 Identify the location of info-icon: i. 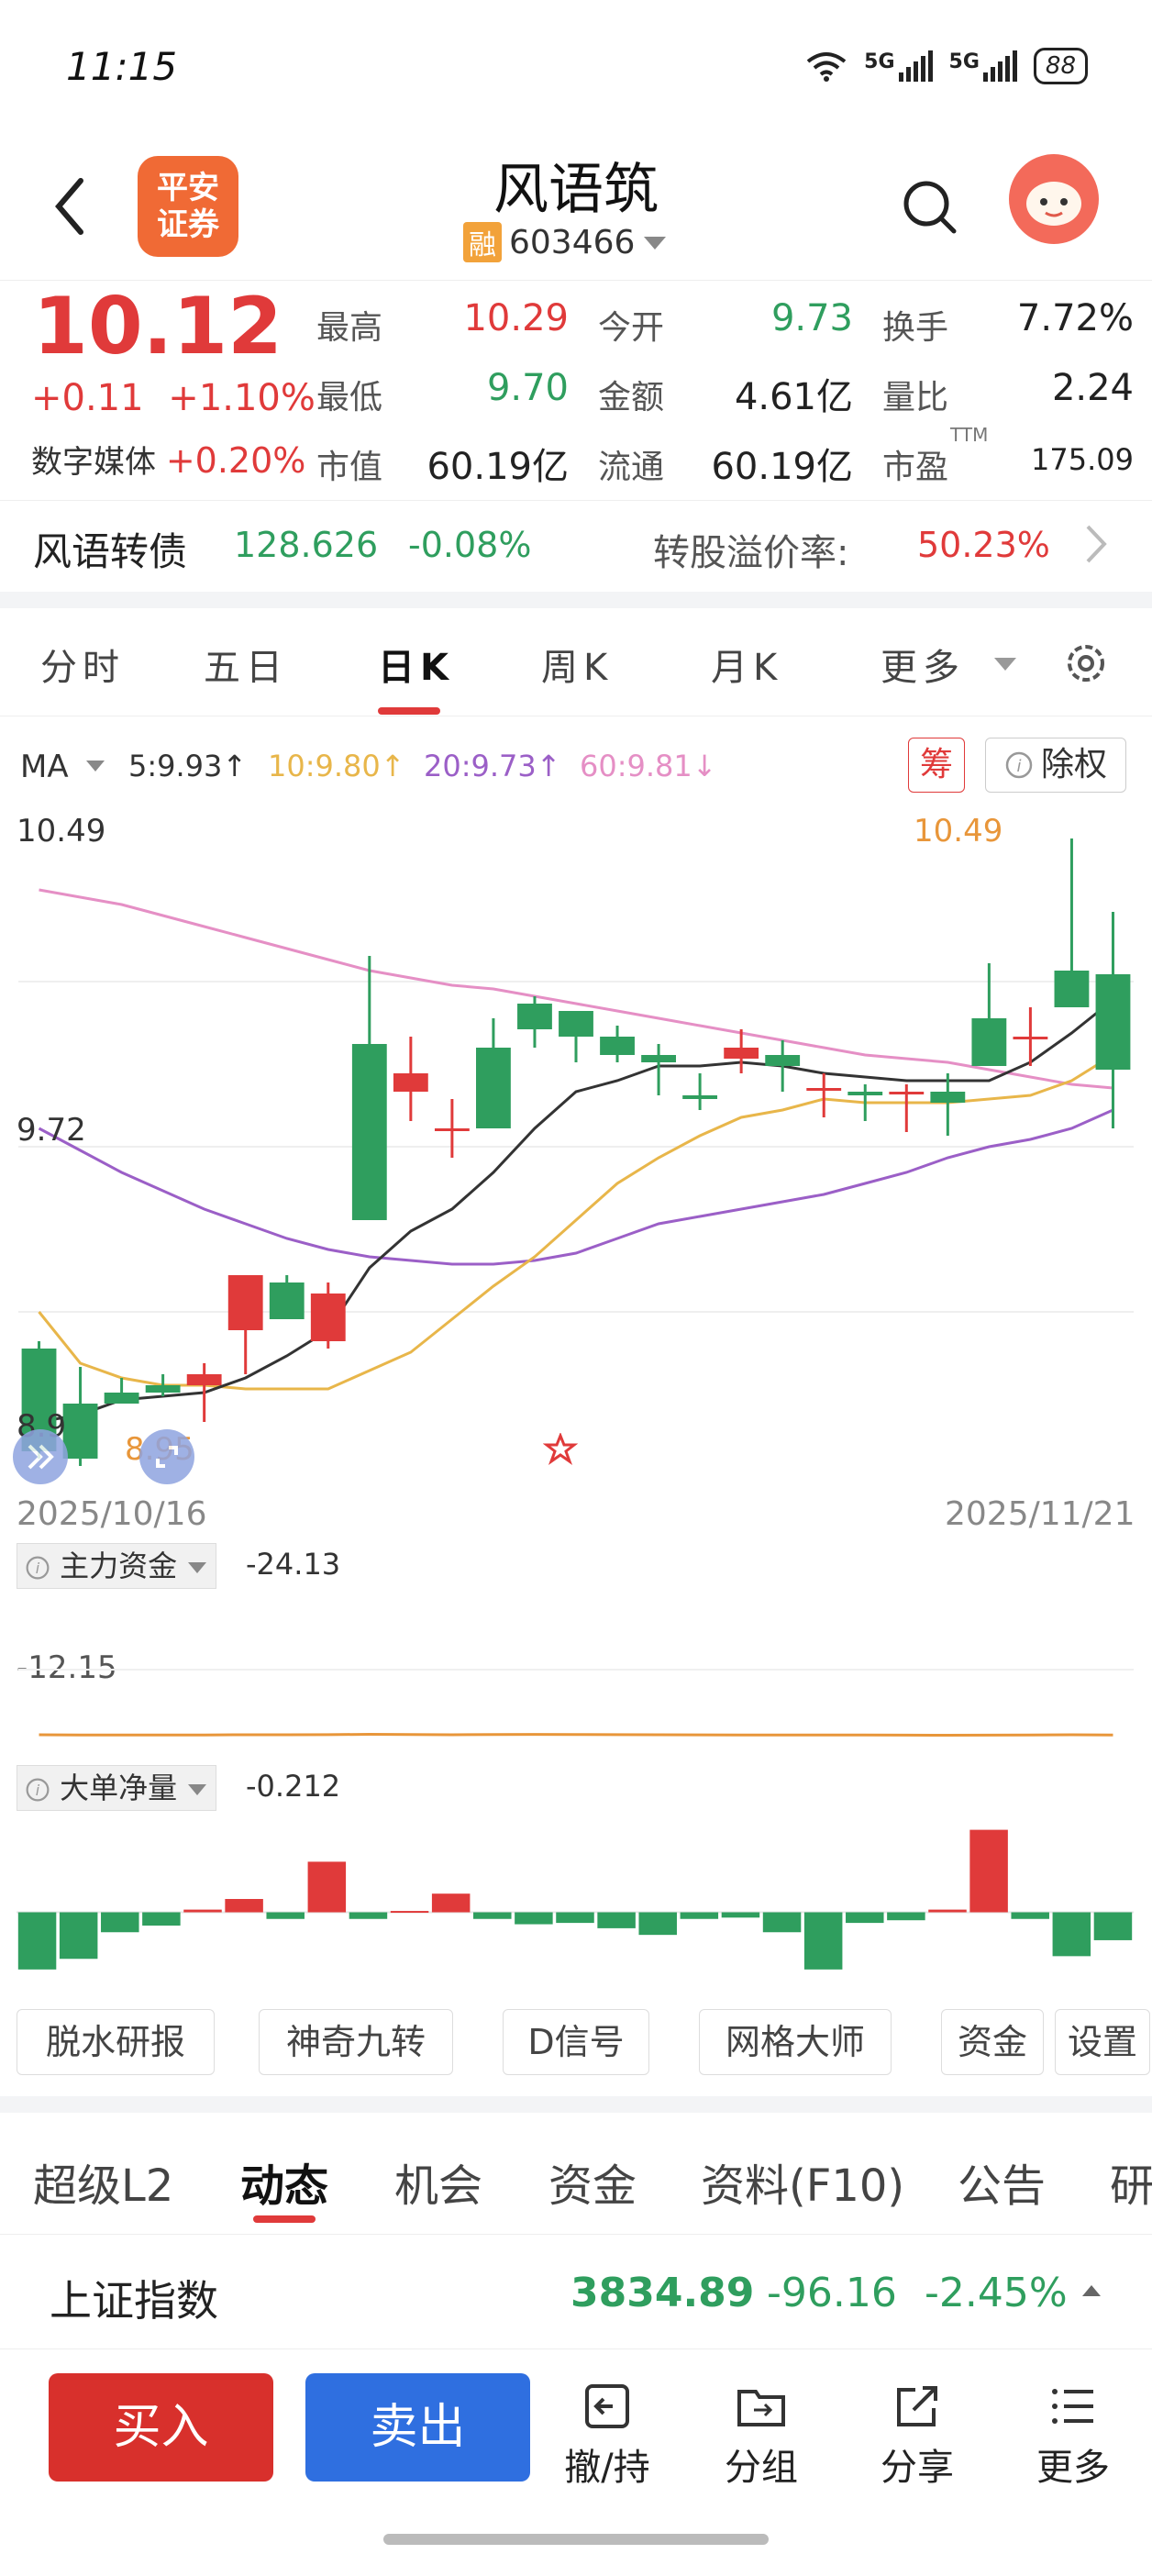
(38, 1790).